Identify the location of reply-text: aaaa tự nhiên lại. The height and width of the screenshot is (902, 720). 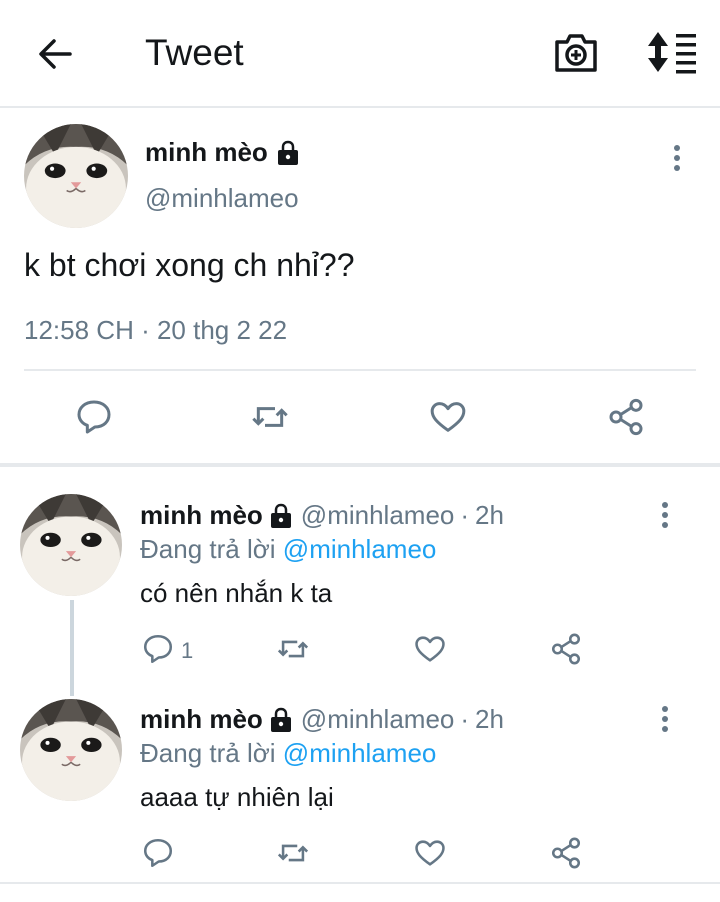
(237, 797).